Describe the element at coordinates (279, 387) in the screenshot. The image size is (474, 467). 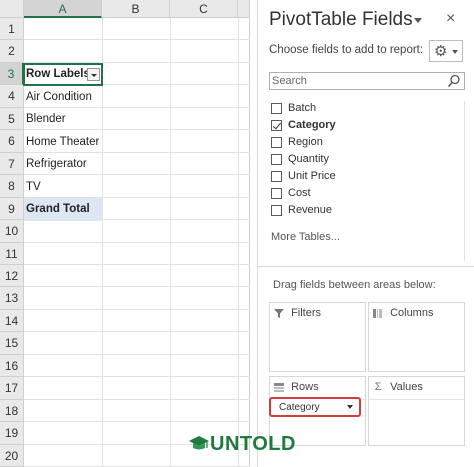
I see `rows-icon` at that location.